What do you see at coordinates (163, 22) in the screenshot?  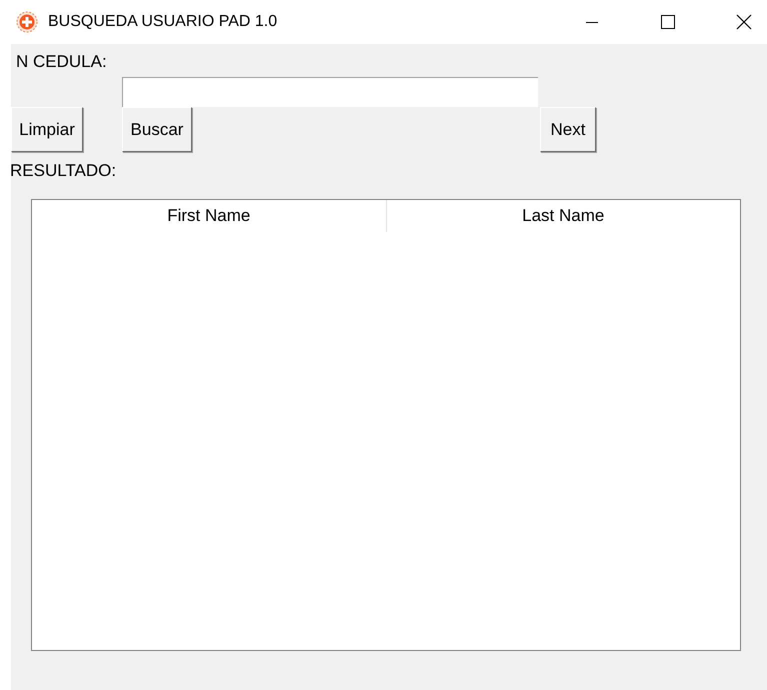 I see `window-title: BUSQUEDA USUARIO PAD 1.0` at bounding box center [163, 22].